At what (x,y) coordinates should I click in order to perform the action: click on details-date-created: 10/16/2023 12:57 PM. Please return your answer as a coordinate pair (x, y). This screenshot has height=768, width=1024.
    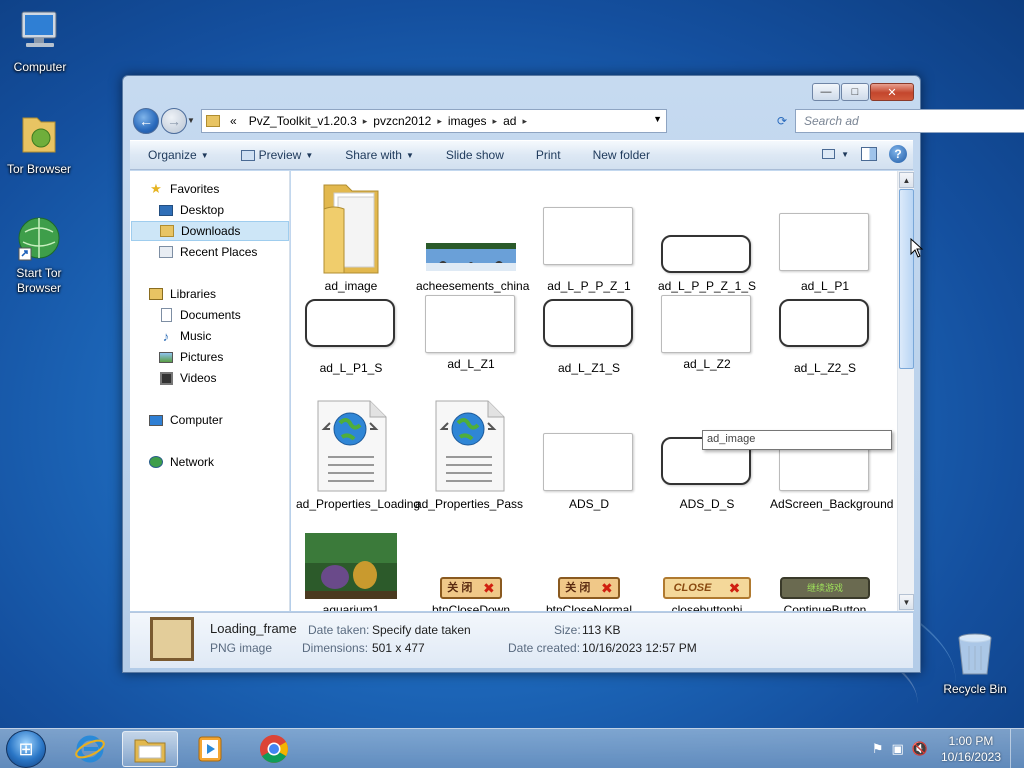
    Looking at the image, I should click on (639, 648).